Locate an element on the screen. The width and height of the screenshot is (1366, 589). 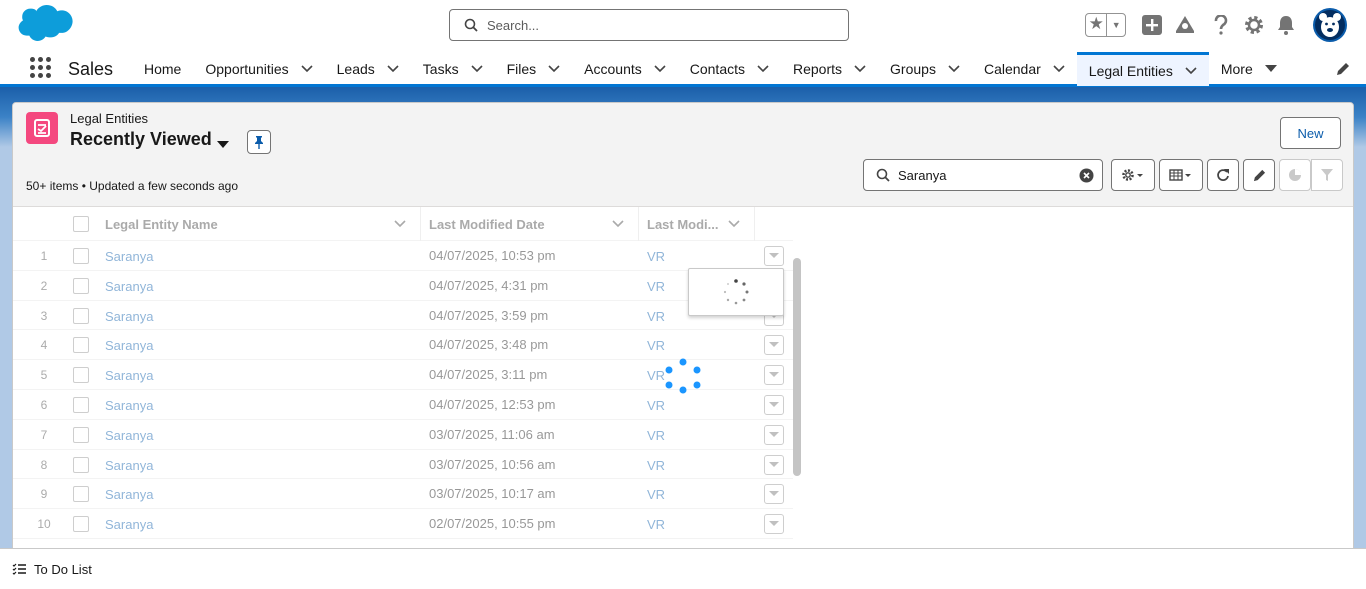
global-actions-add-icon is located at coordinates (1152, 25).